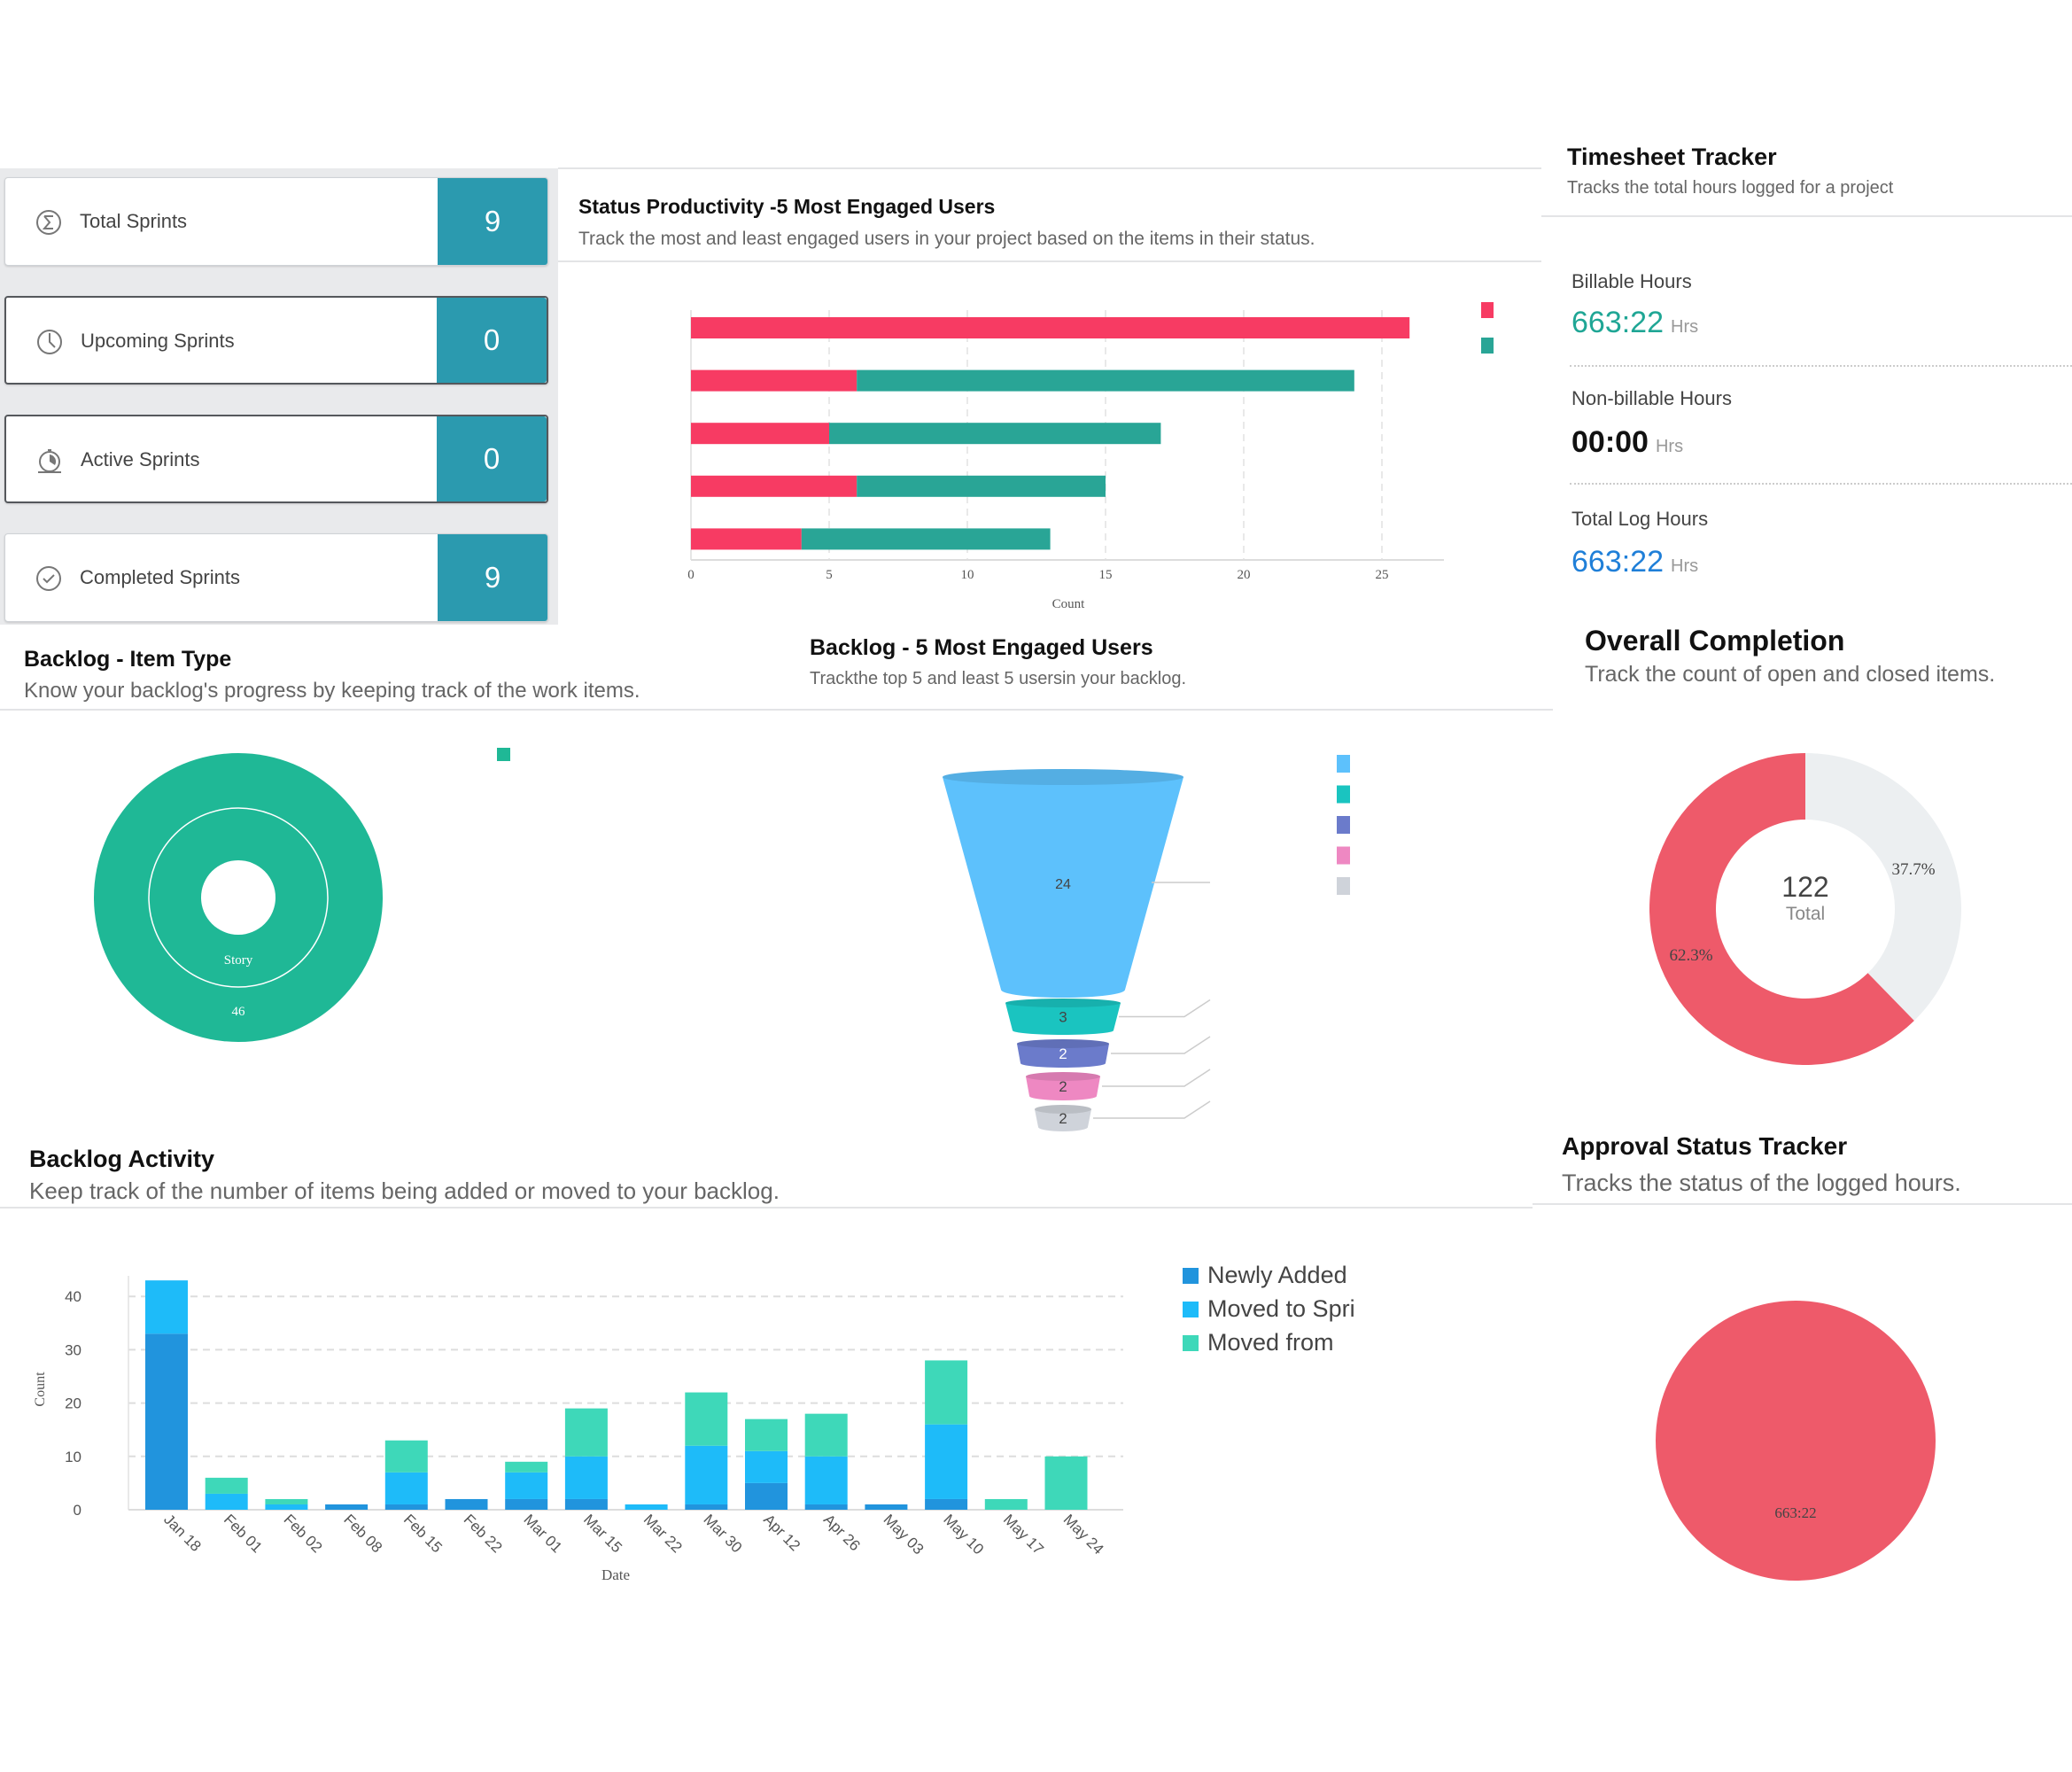  What do you see at coordinates (77, 1511) in the screenshot?
I see `y-tick-label: 0` at bounding box center [77, 1511].